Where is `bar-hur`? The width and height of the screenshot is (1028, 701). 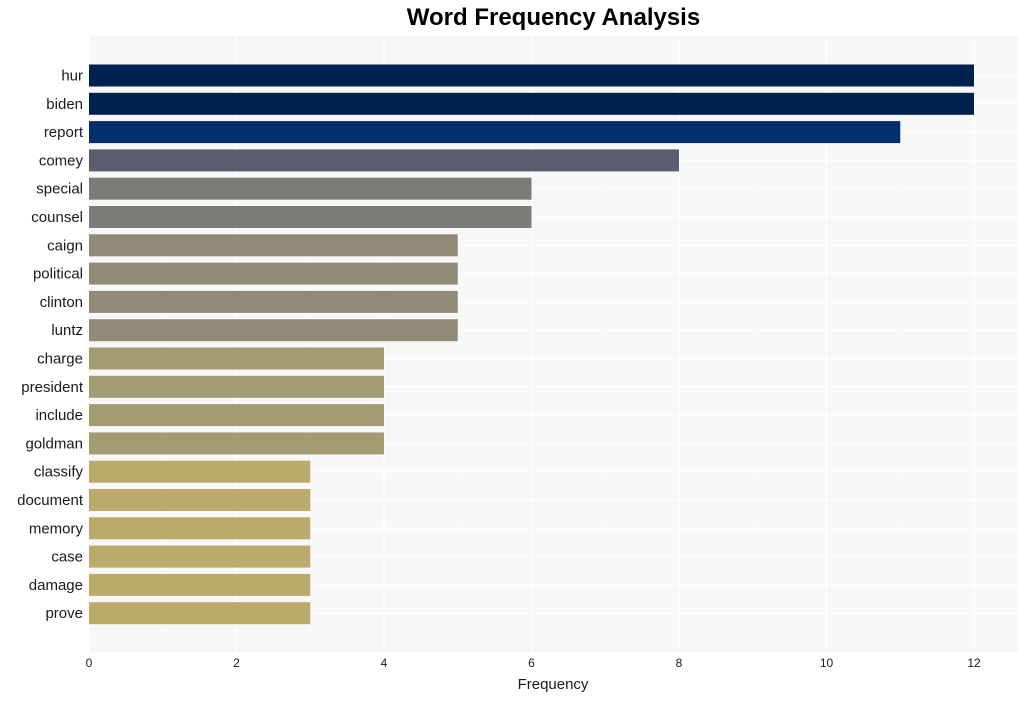
bar-hur is located at coordinates (531, 75).